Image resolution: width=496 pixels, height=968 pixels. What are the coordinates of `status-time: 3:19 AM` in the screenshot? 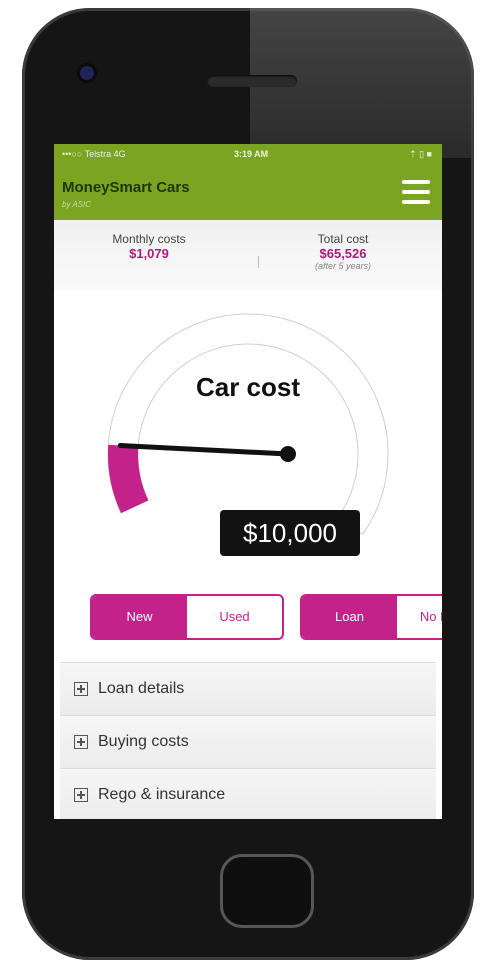 It's located at (251, 154).